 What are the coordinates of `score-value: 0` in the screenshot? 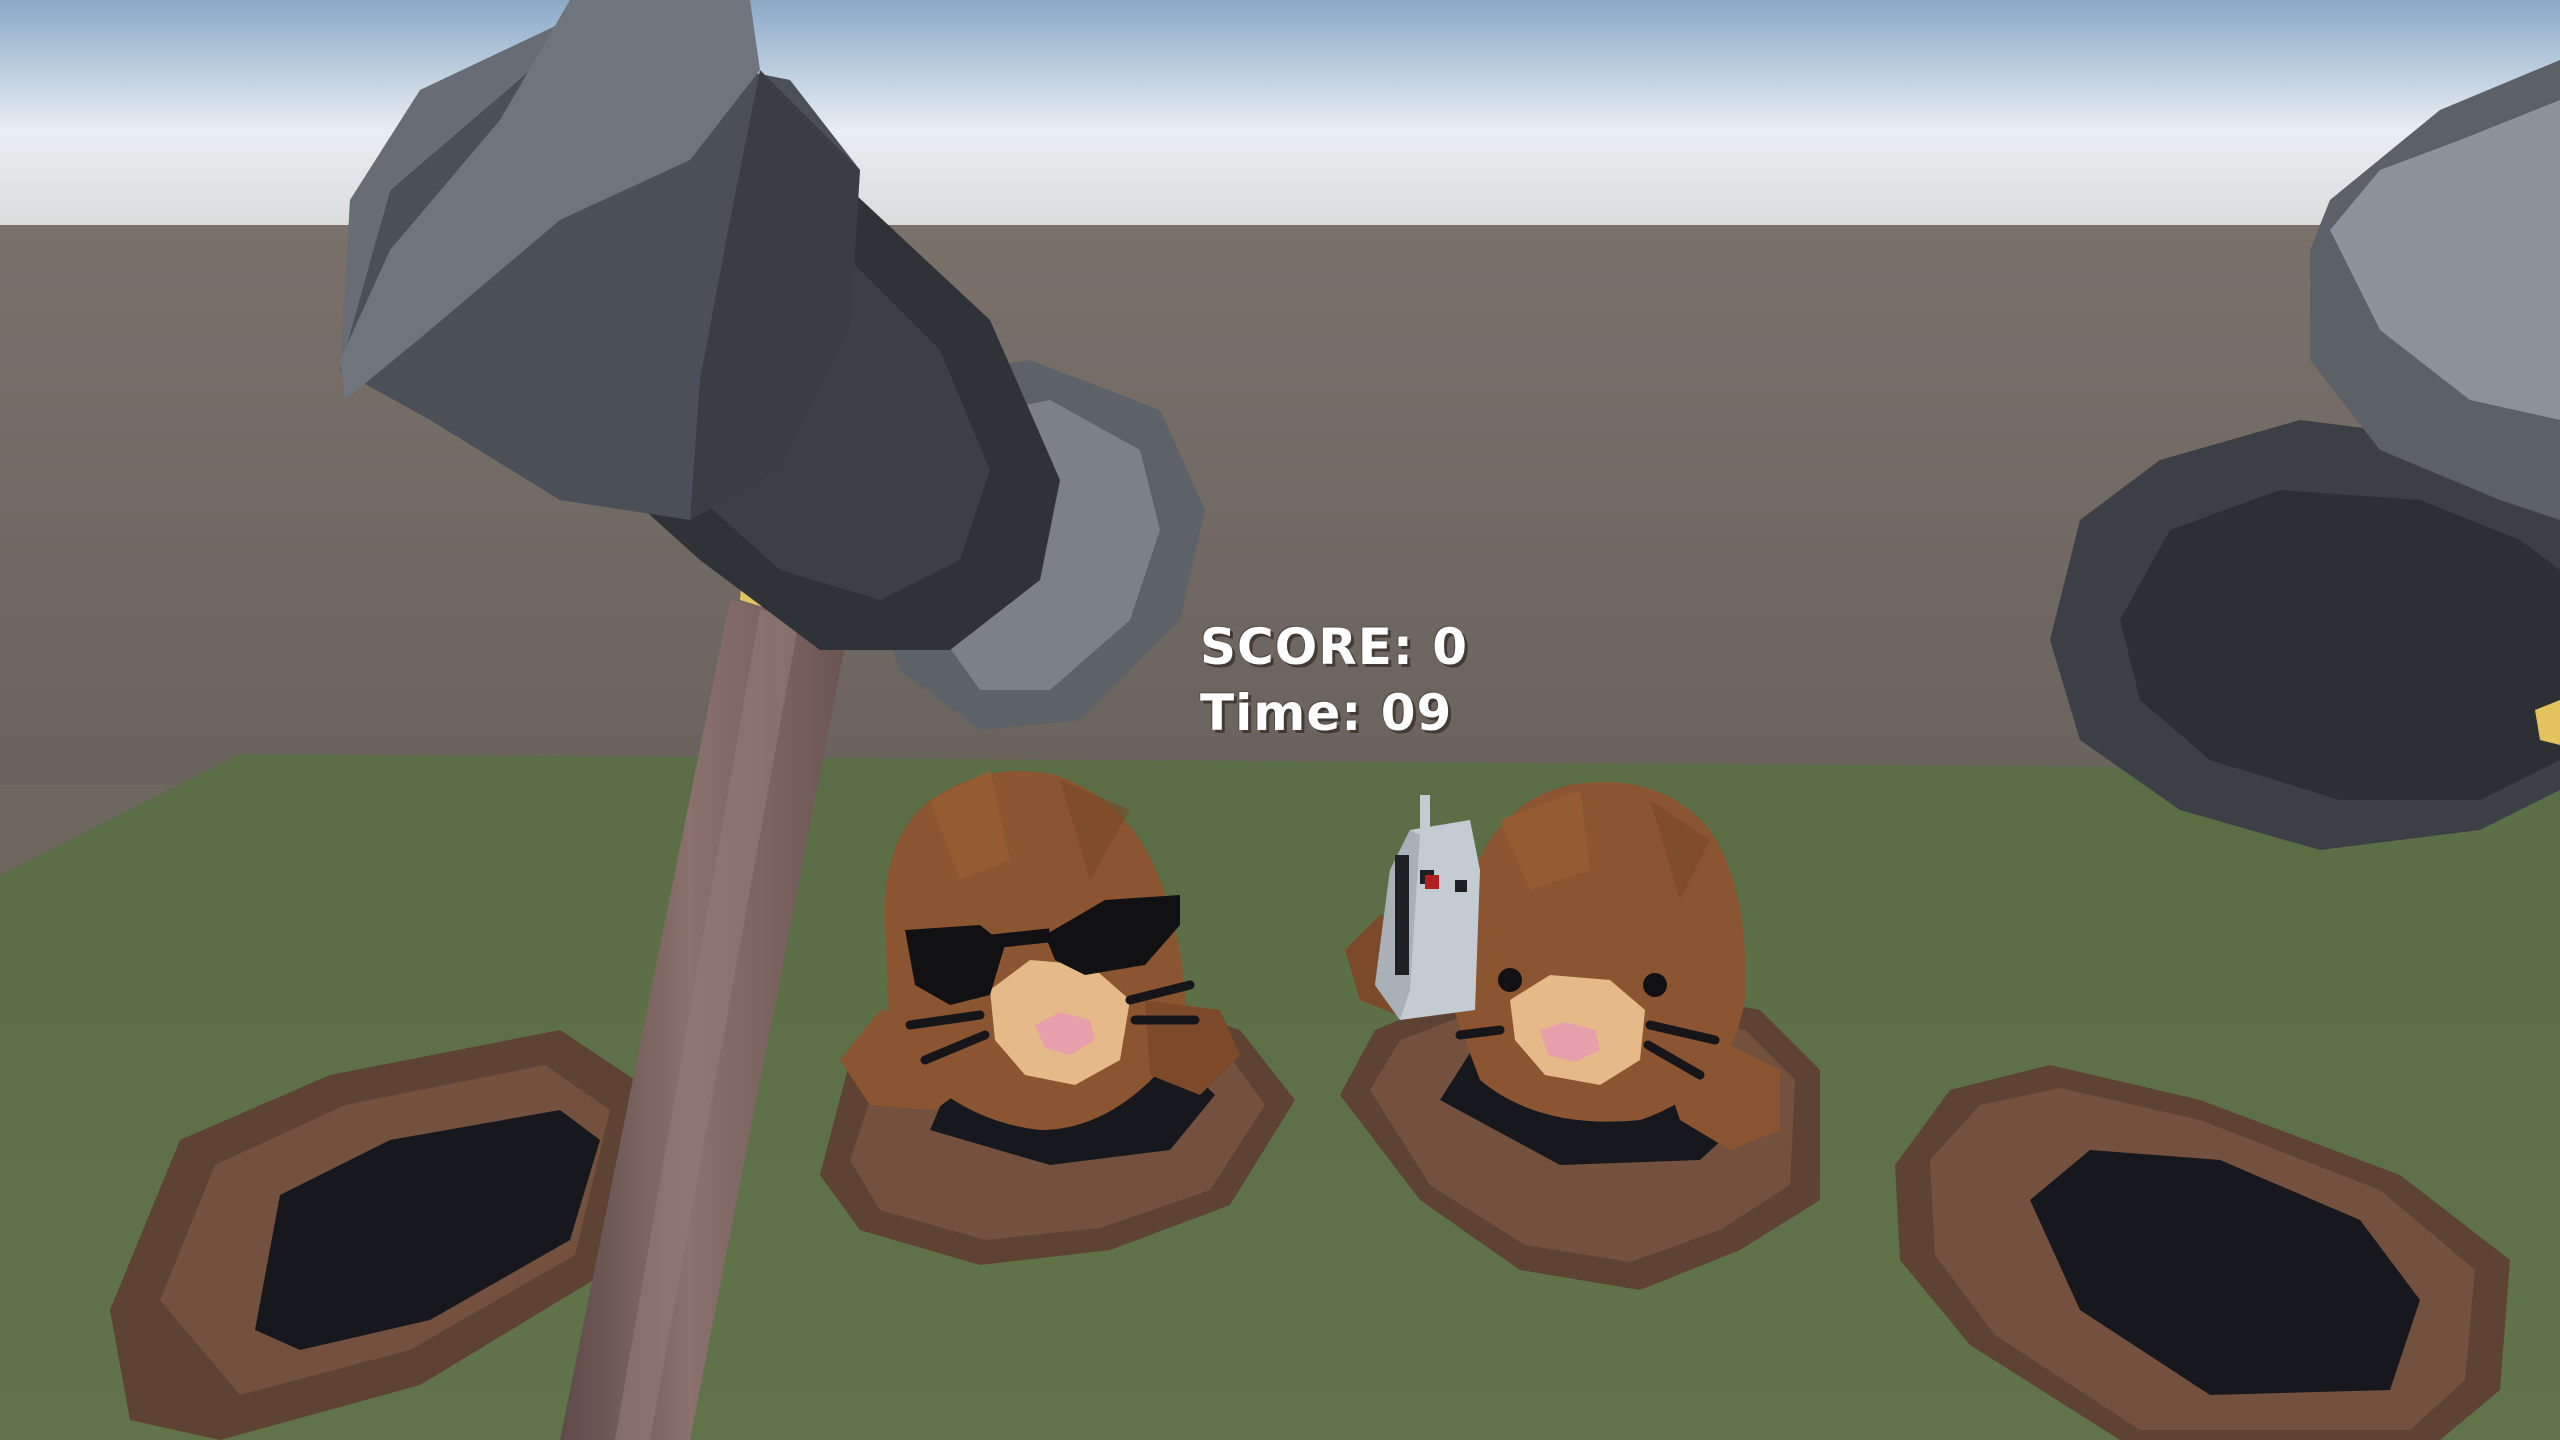 It's located at (1450, 647).